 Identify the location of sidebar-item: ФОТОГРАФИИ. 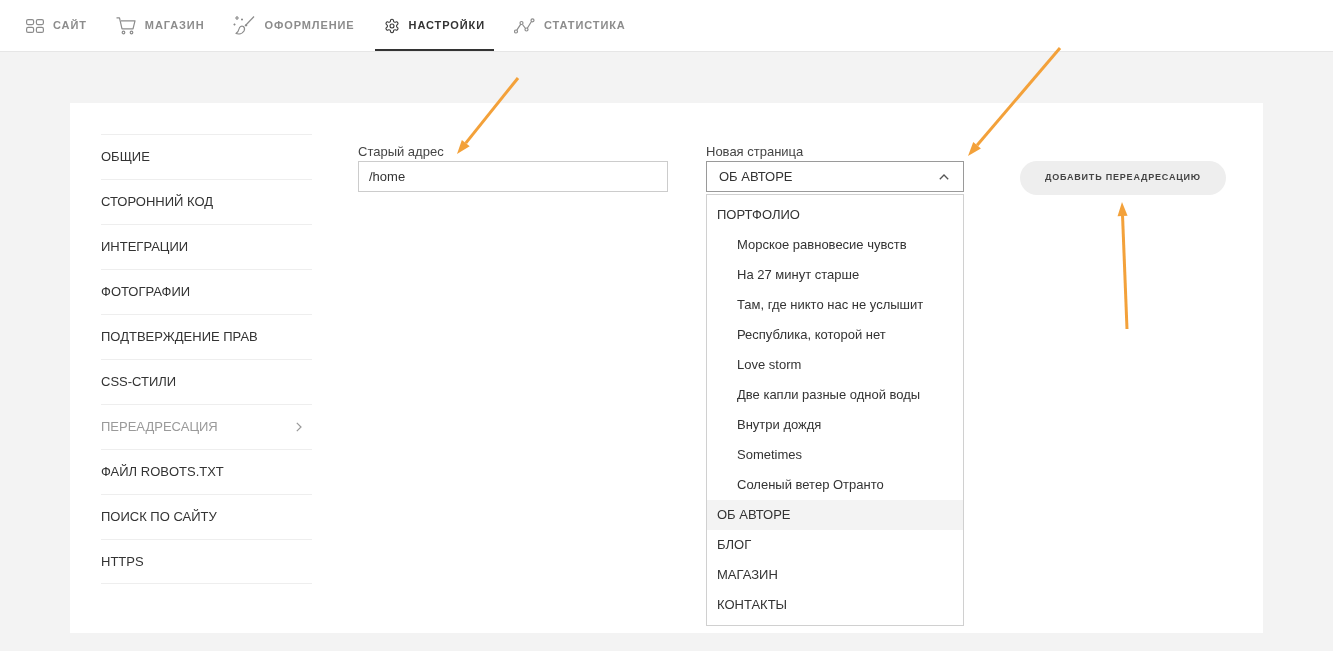
(206, 291).